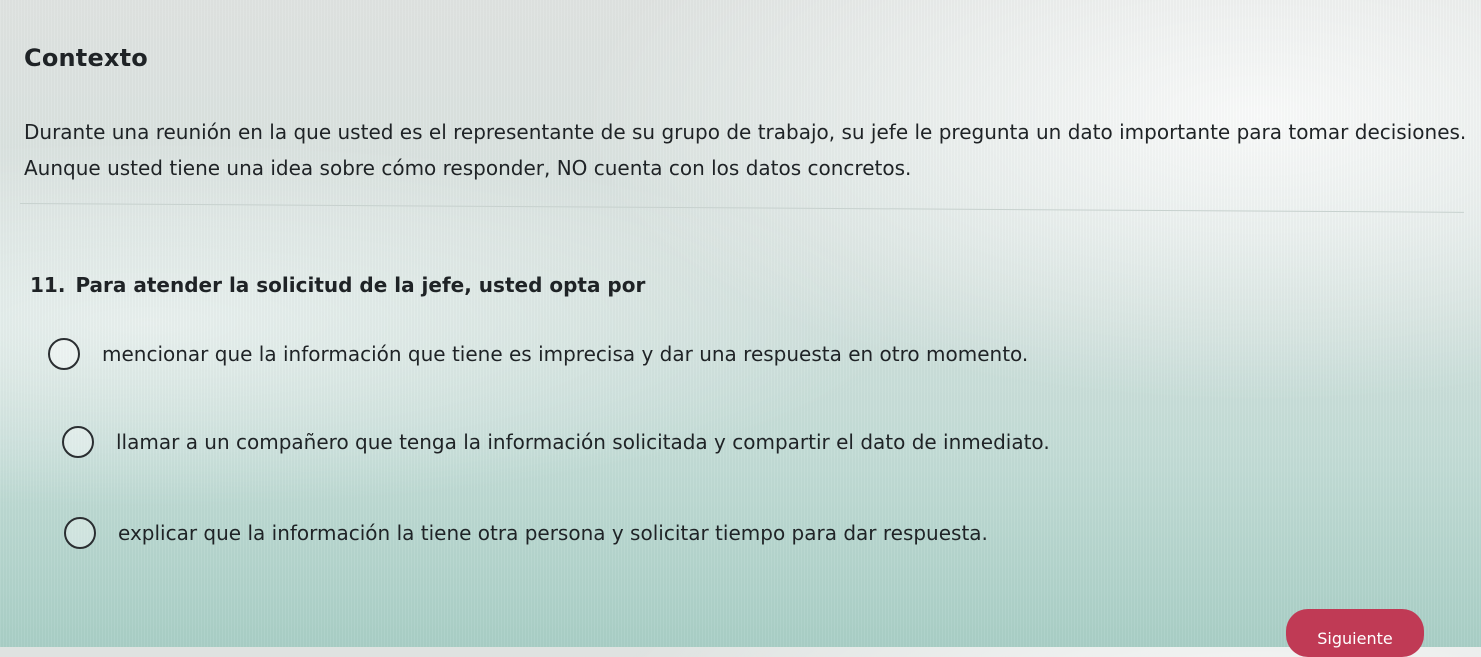 The width and height of the screenshot is (1481, 657). What do you see at coordinates (48, 285) in the screenshot?
I see `question-number: 11.` at bounding box center [48, 285].